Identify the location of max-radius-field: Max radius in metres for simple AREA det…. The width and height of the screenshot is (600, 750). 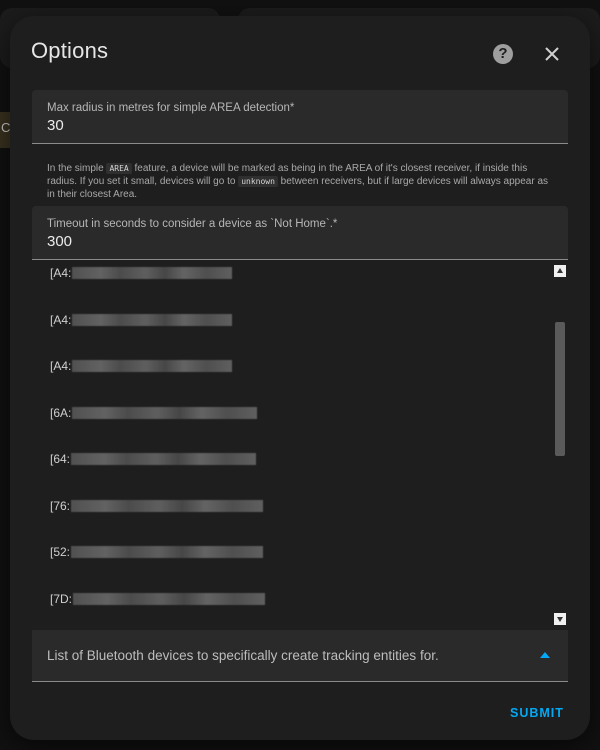
(300, 117).